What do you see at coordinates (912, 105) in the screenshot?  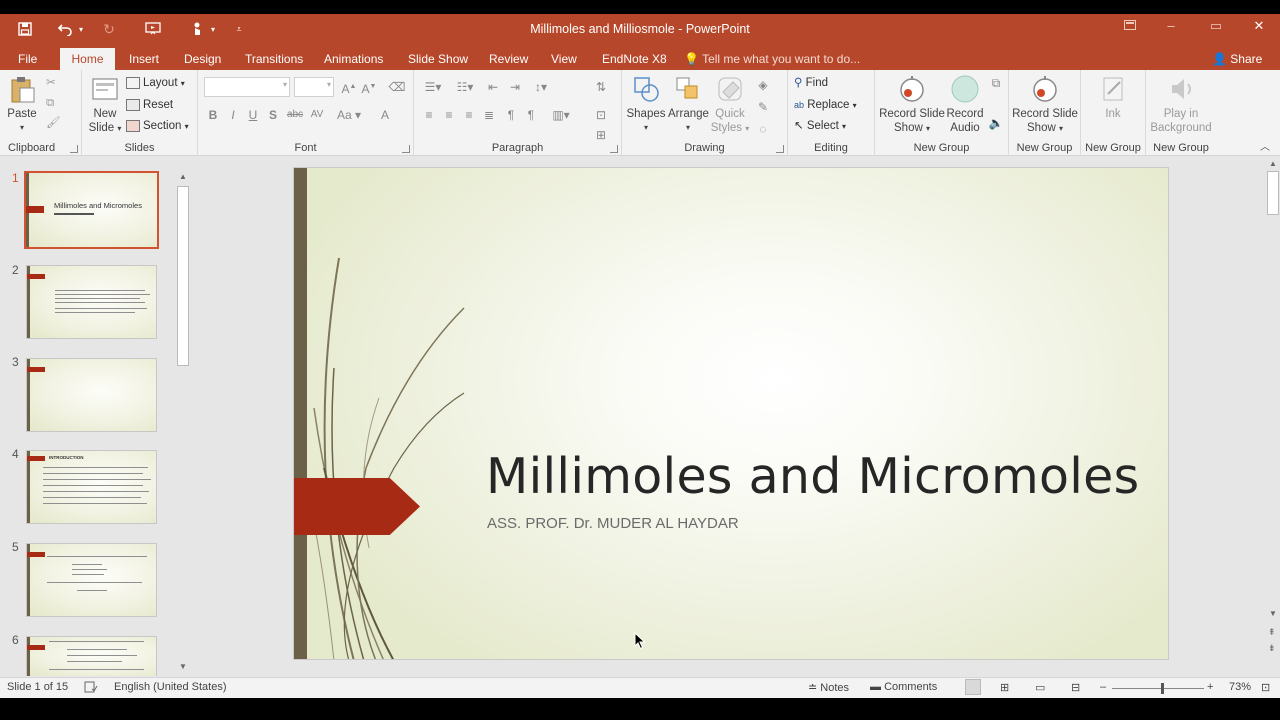 I see `record-slide-show-button-1: Record Slide Show ▾` at bounding box center [912, 105].